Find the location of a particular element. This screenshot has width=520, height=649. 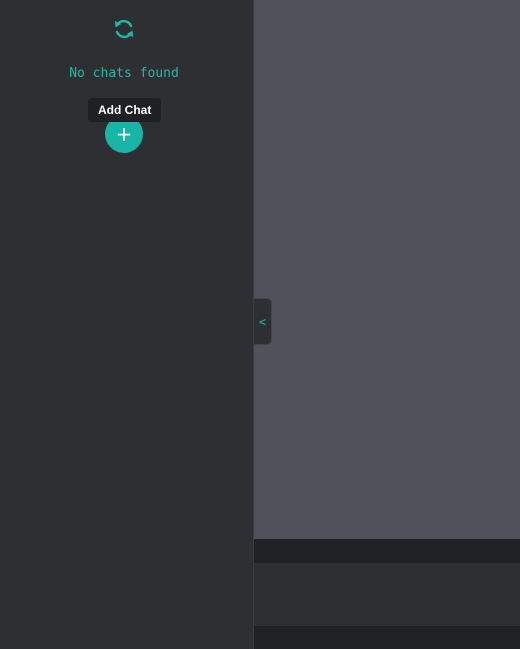

refresh-icon is located at coordinates (124, 29).